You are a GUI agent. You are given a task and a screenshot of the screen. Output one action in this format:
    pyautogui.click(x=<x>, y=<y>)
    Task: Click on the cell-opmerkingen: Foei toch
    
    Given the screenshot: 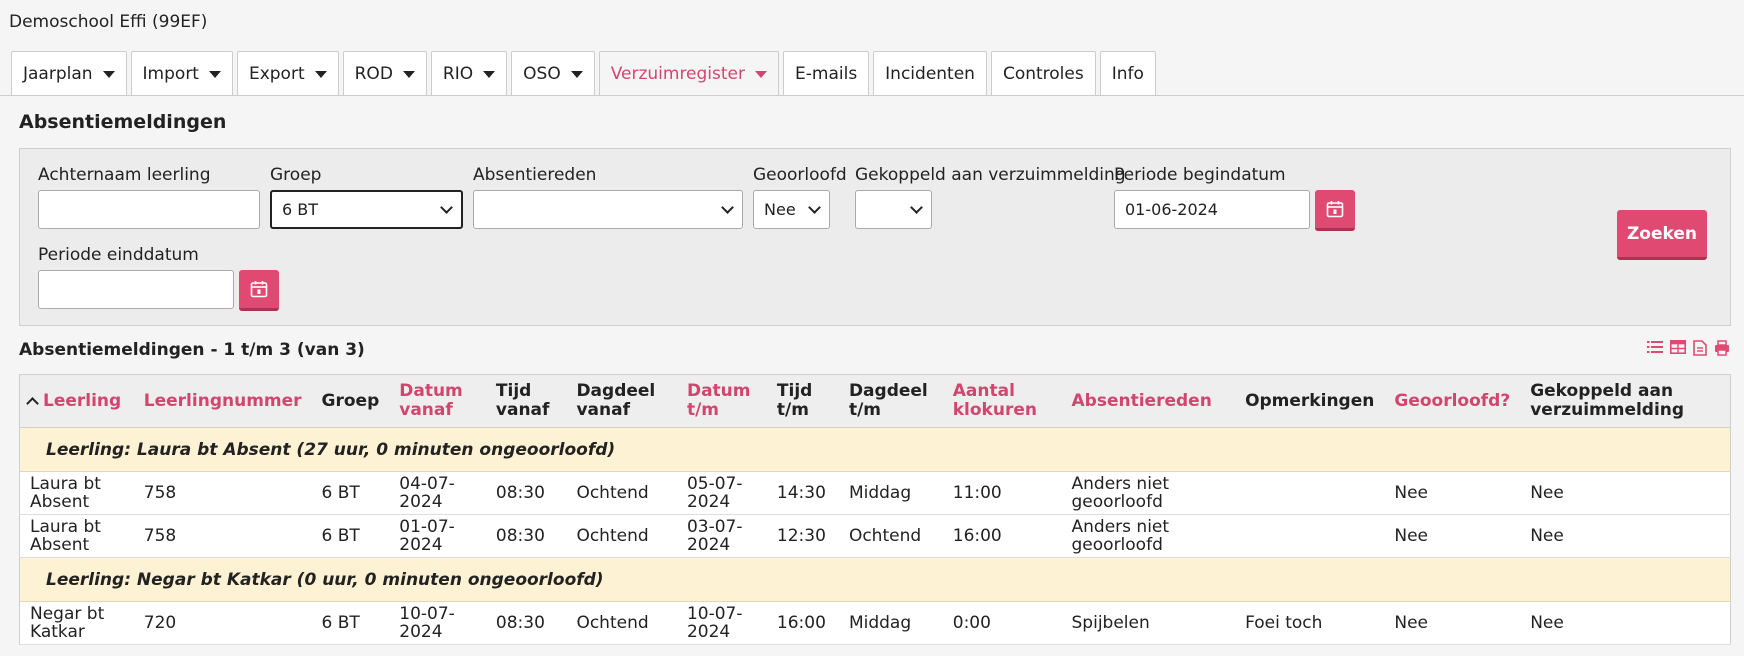 What is the action you would take?
    pyautogui.click(x=1310, y=623)
    